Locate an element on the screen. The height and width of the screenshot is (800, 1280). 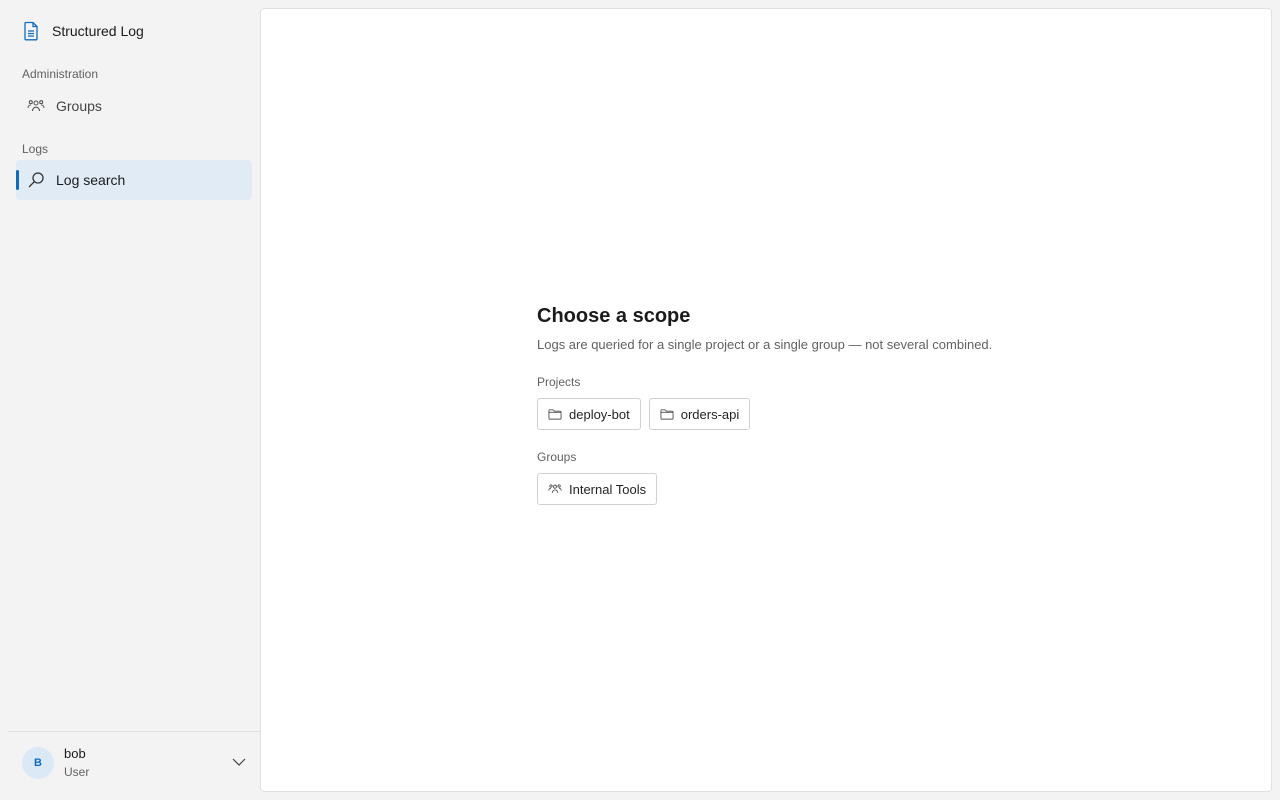
app-title: Structured Log is located at coordinates (98, 31).